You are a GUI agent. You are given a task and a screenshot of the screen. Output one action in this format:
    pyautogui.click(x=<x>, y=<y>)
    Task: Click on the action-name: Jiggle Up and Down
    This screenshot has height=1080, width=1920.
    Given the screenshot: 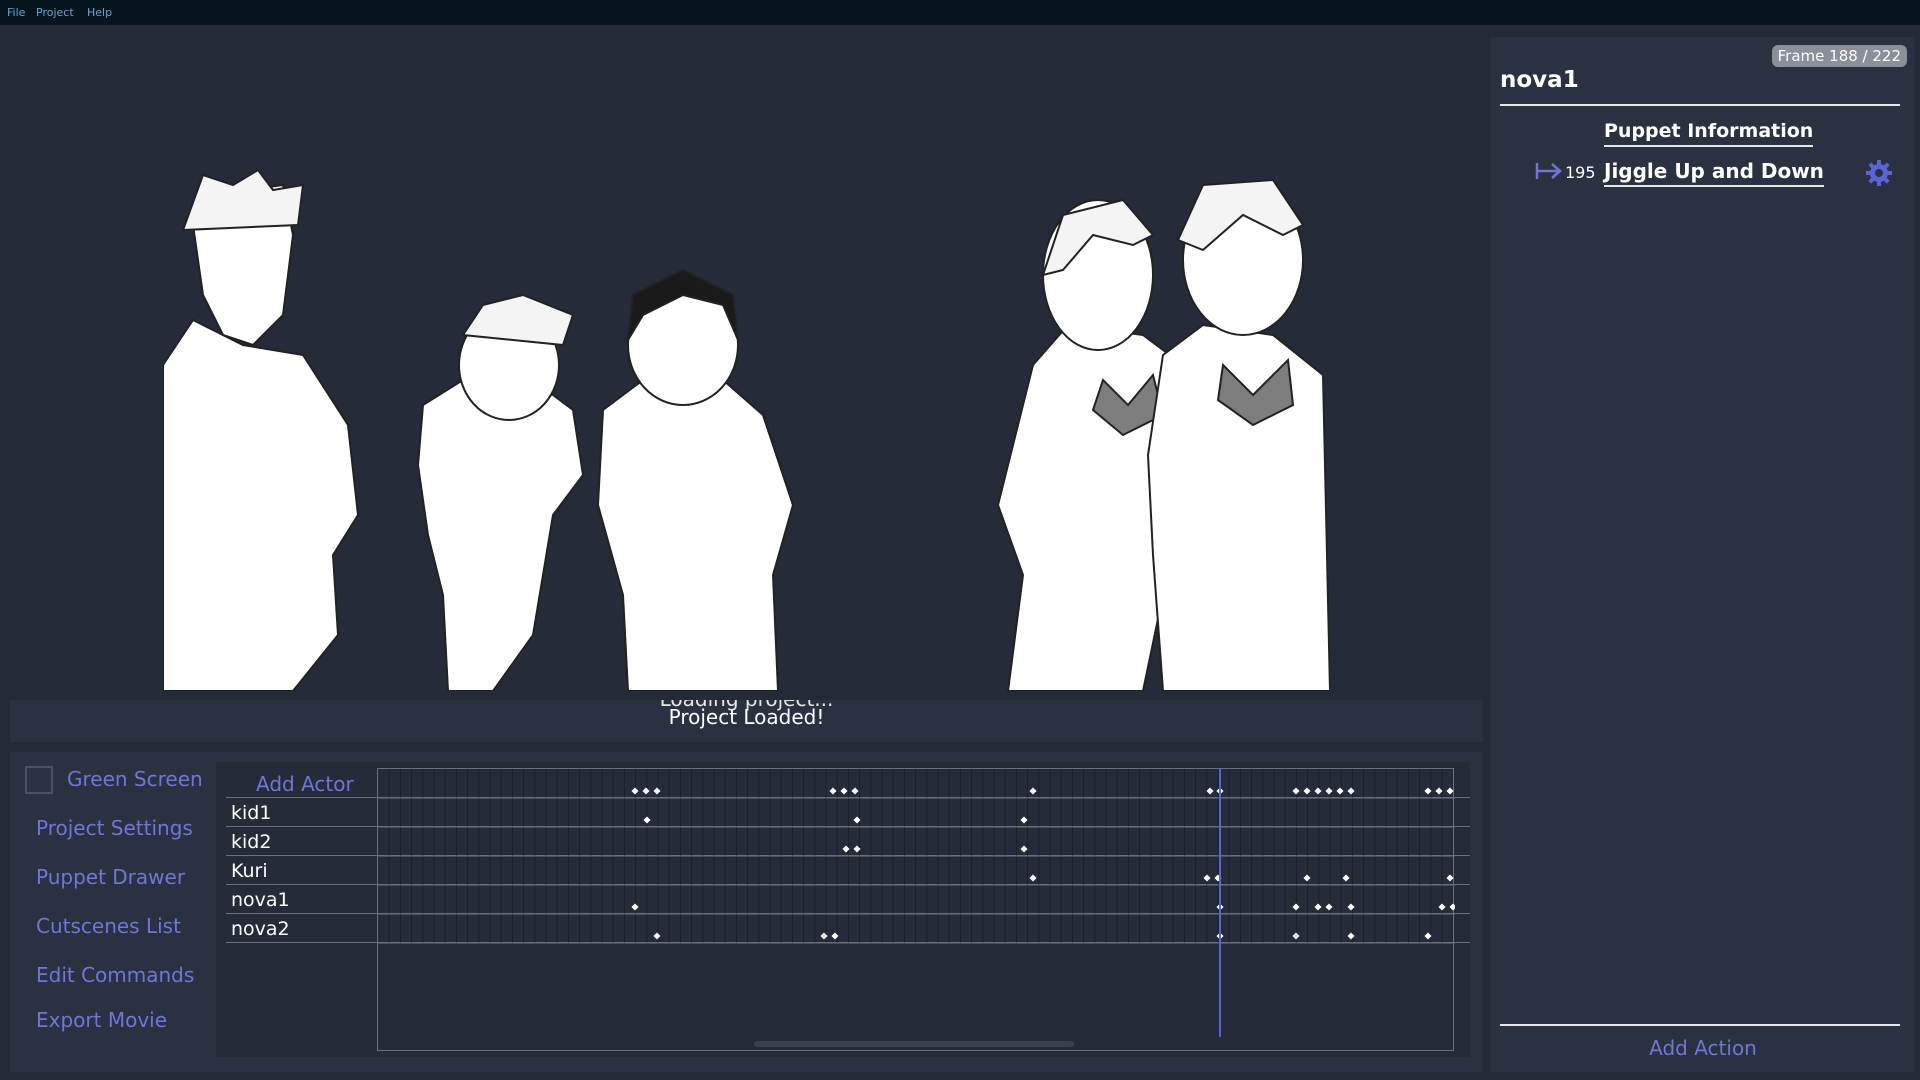 What is the action you would take?
    pyautogui.click(x=1714, y=173)
    